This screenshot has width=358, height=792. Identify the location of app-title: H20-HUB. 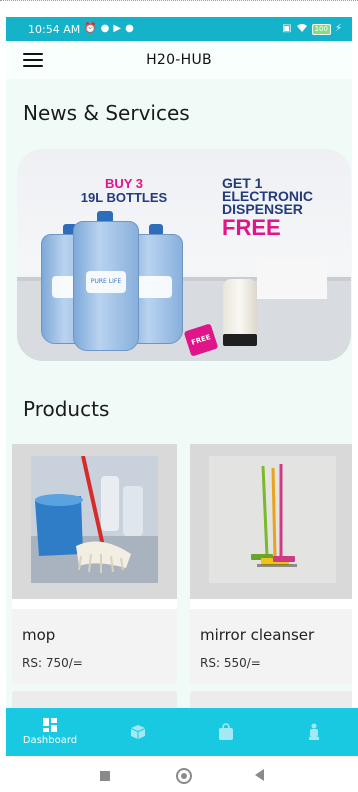
(179, 60).